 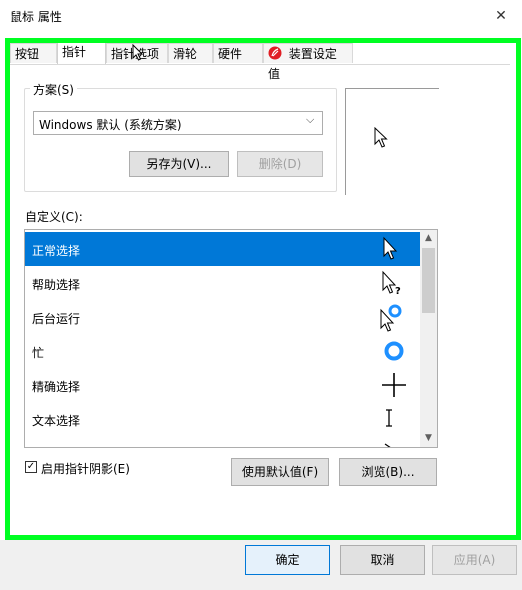 What do you see at coordinates (261, 16) in the screenshot?
I see `title-bar` at bounding box center [261, 16].